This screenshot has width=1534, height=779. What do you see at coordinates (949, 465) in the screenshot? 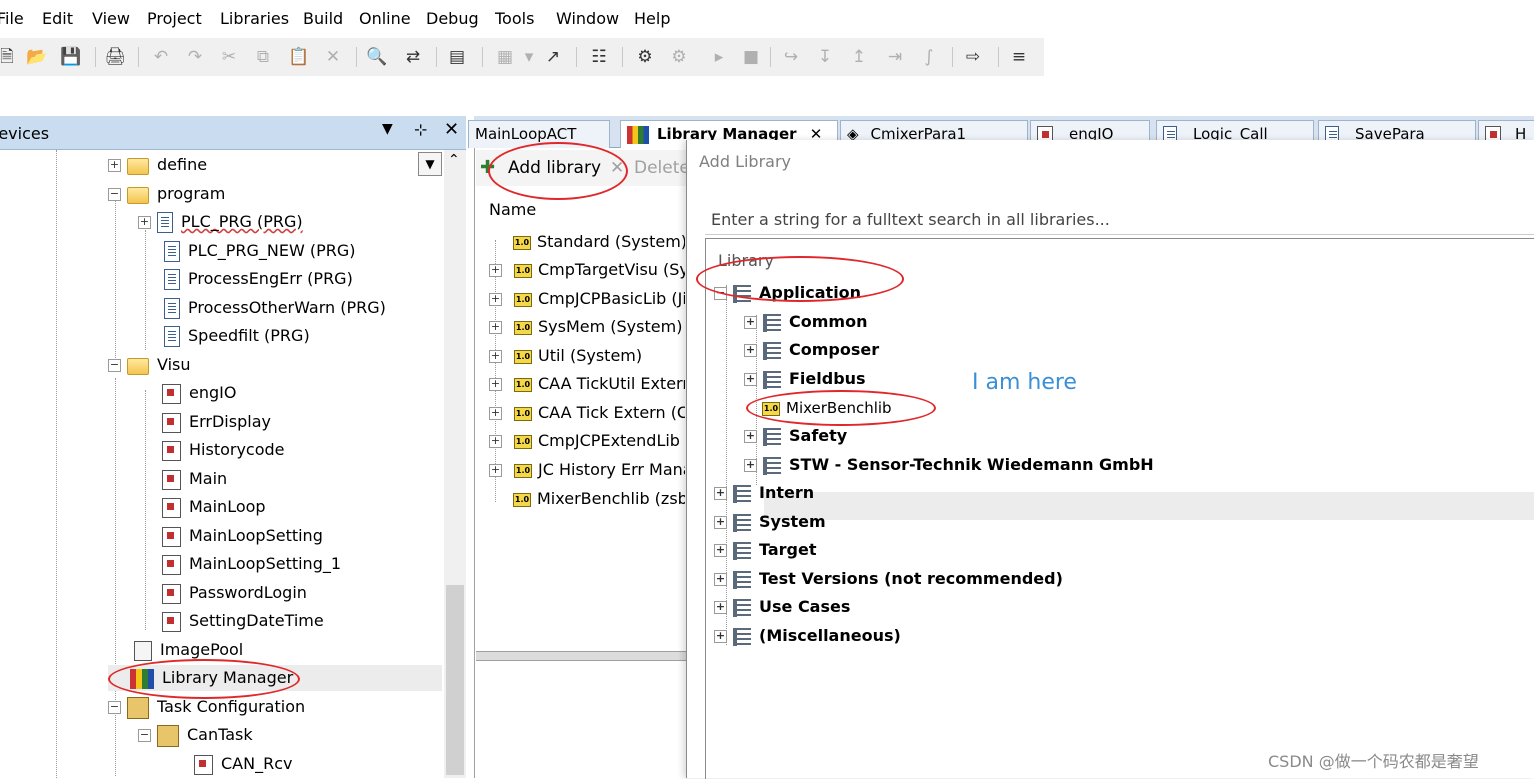
I see `library-group-stw: + STW - Sensor-Technik Wiedemann GmbH` at bounding box center [949, 465].